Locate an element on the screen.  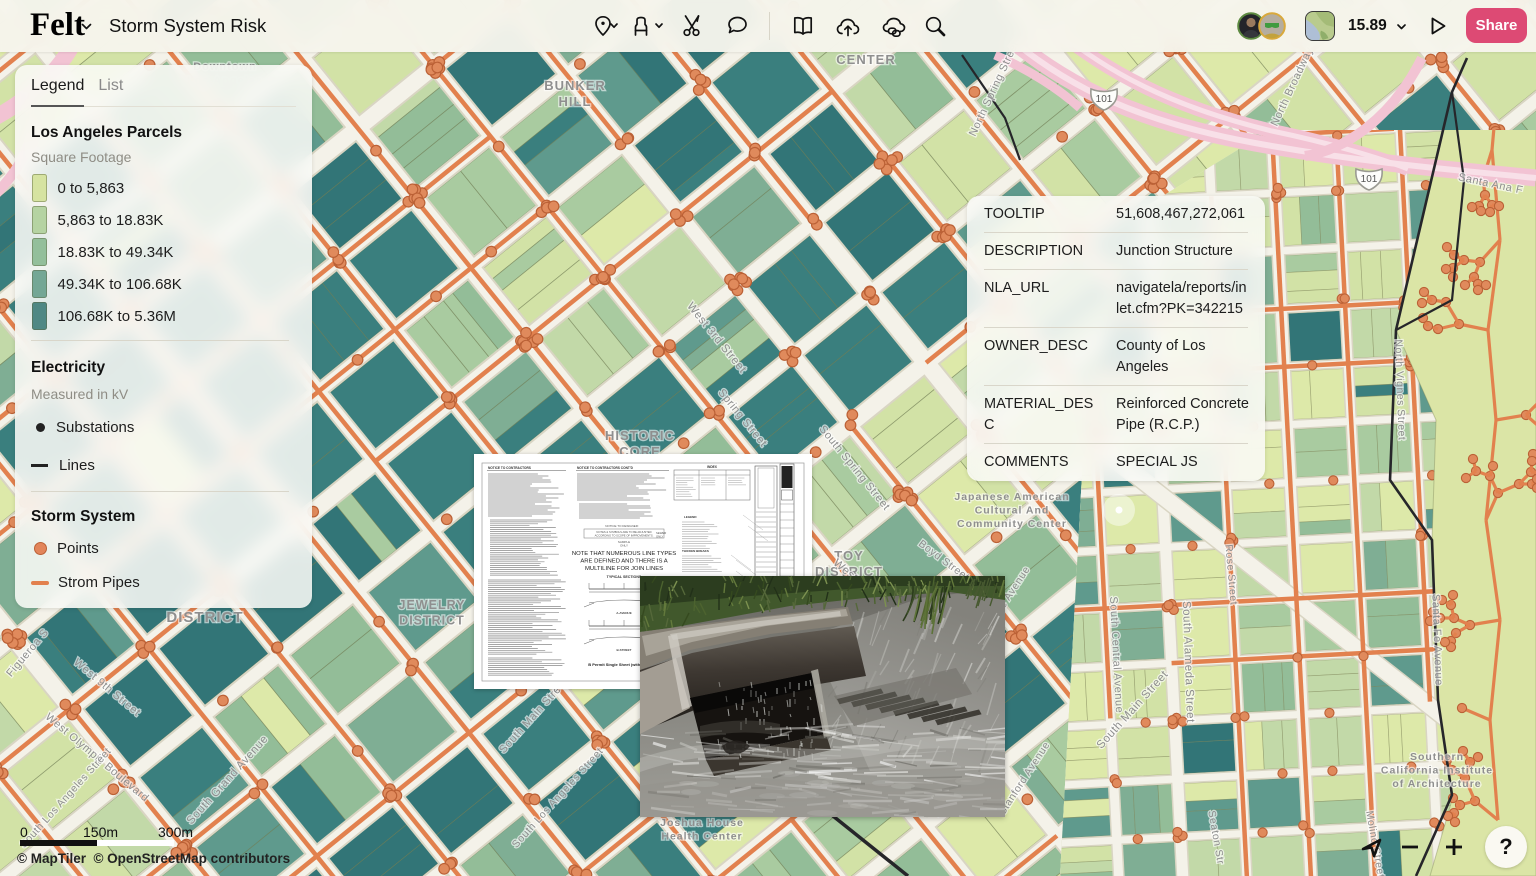
svg-text: Joshua House is located at coordinates (702, 823).